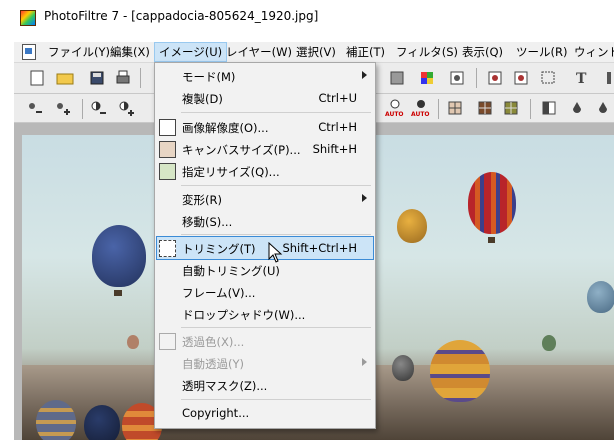  I want to click on document-icon, so click(29, 52).